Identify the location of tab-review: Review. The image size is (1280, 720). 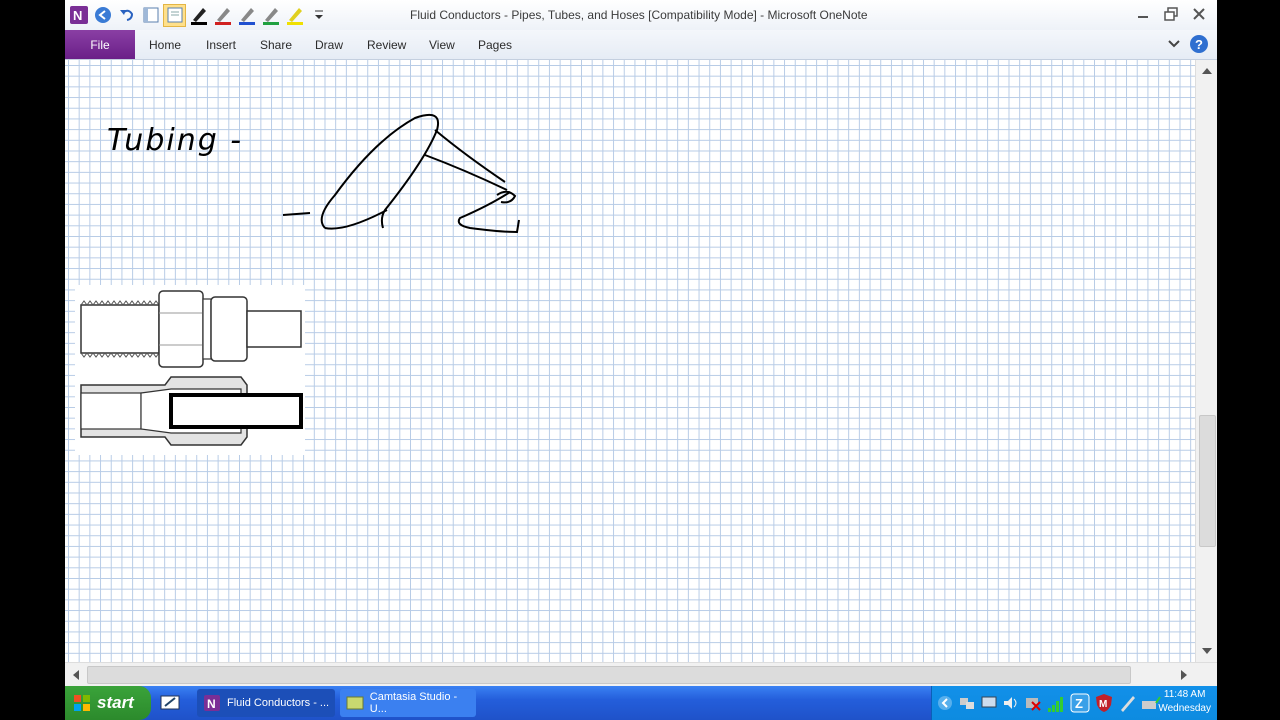
(386, 45).